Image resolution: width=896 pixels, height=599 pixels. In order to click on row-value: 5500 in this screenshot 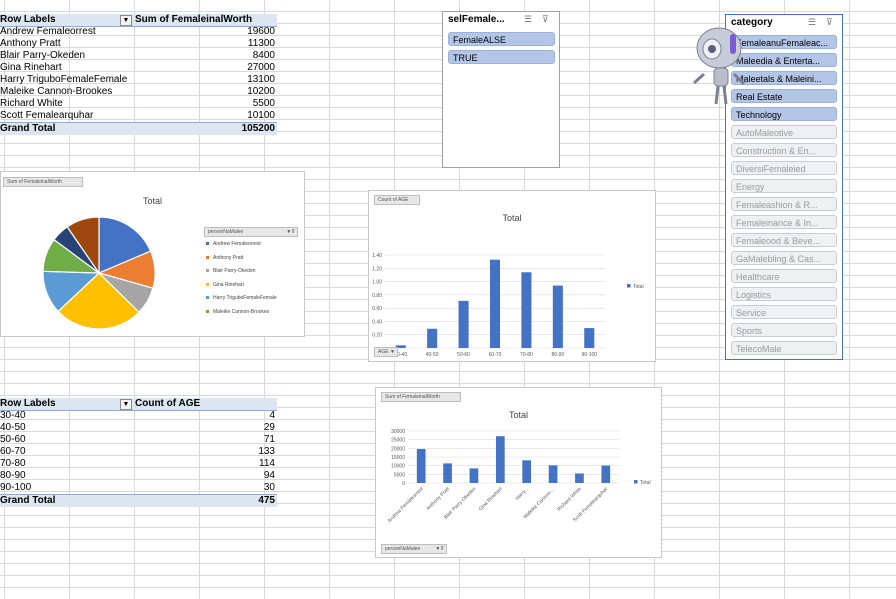, I will do `click(263, 103)`.